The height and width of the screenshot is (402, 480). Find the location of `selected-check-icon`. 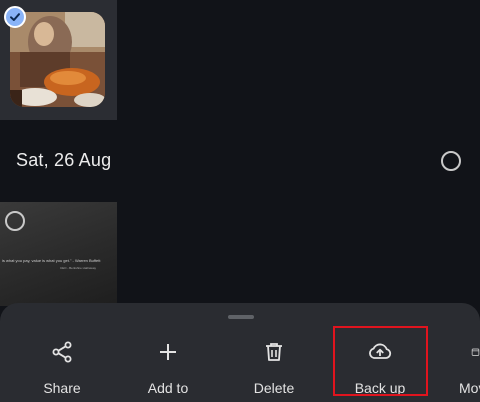

selected-check-icon is located at coordinates (15, 17).